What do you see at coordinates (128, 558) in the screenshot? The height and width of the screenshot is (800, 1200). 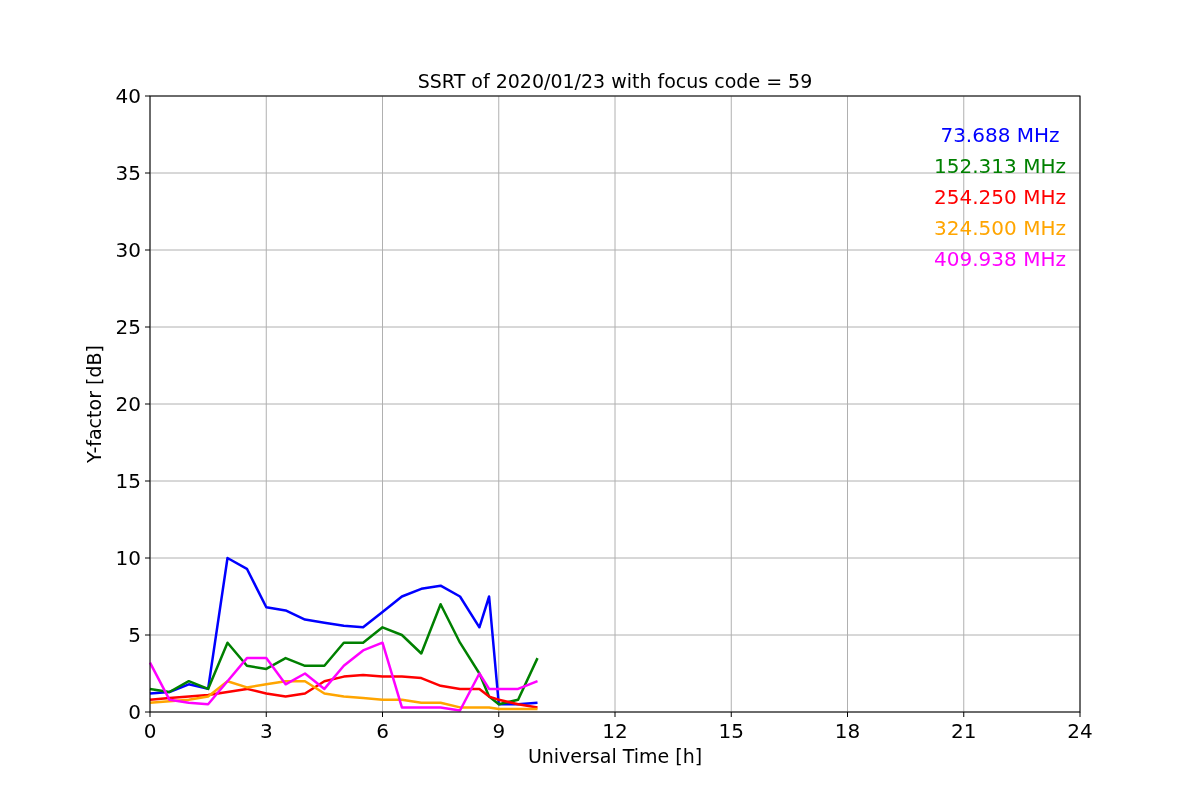 I see `y-tick-label: 10` at bounding box center [128, 558].